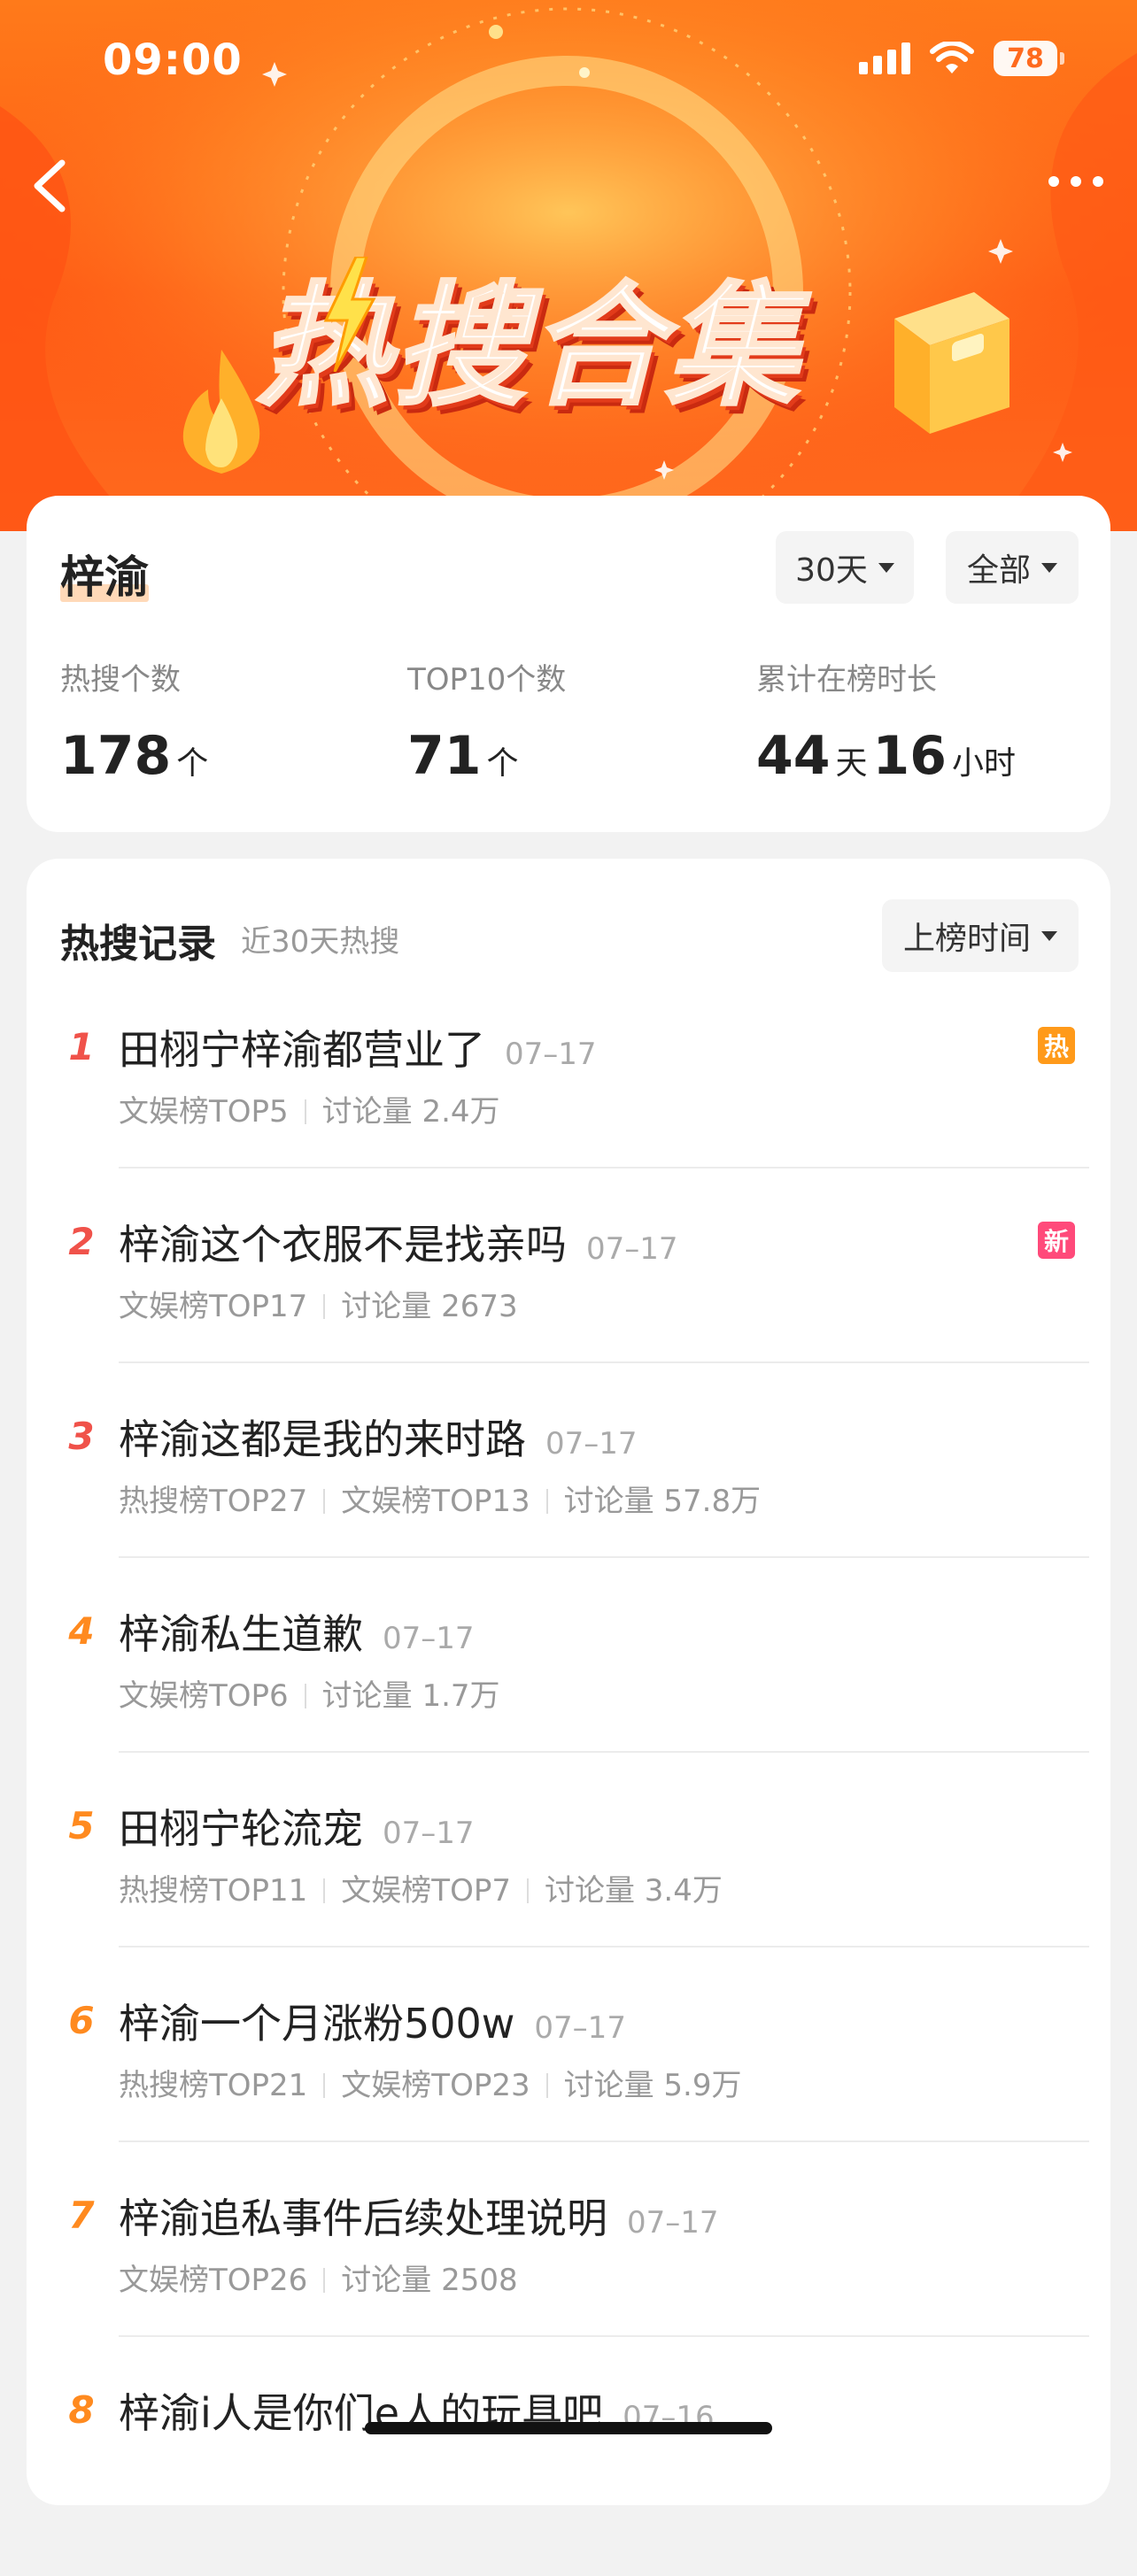  Describe the element at coordinates (49, 186) in the screenshot. I see `back-button` at that location.